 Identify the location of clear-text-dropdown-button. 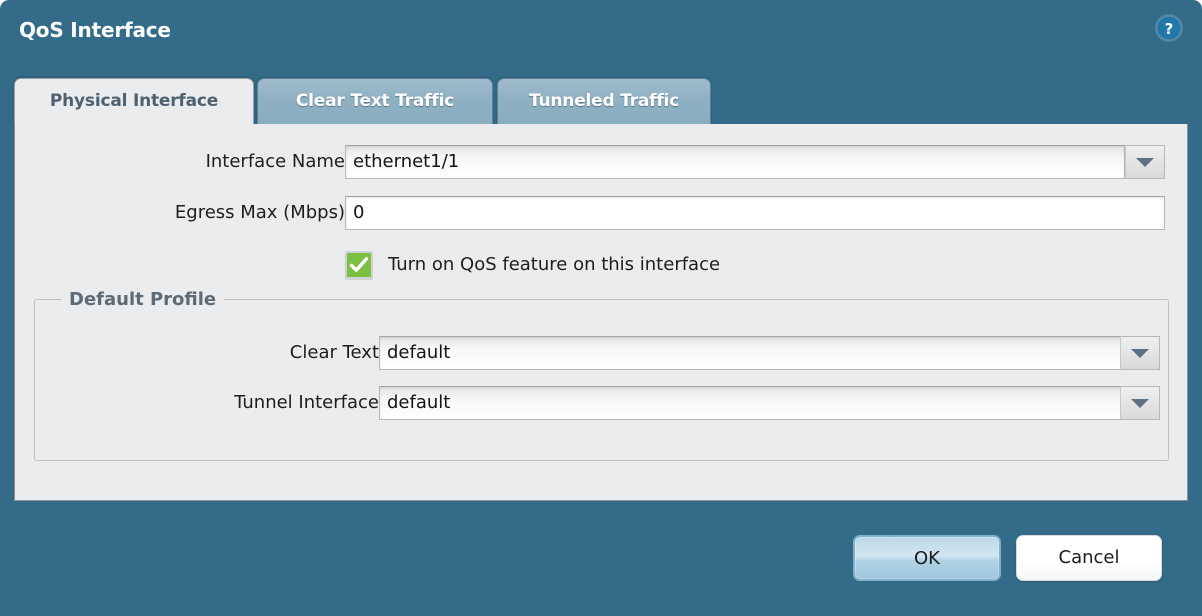
(1140, 353).